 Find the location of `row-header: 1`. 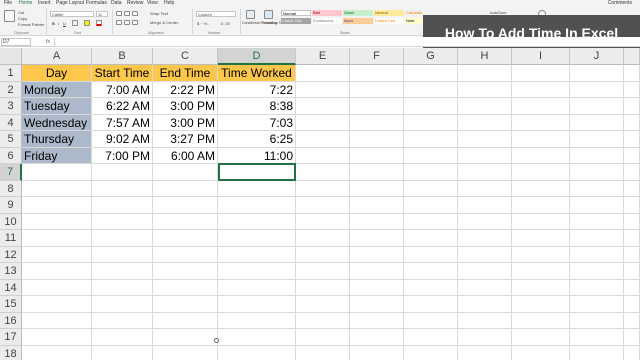

row-header: 1 is located at coordinates (11, 73).